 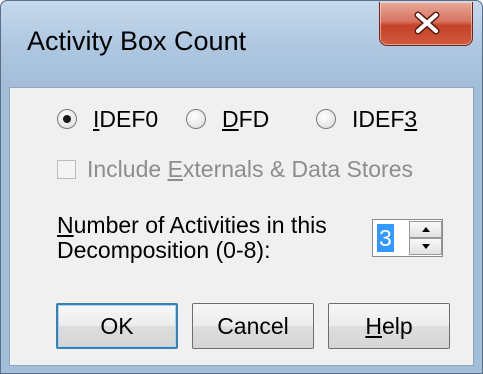 What do you see at coordinates (385, 118) in the screenshot?
I see `radio-idef3-label: IDEF3` at bounding box center [385, 118].